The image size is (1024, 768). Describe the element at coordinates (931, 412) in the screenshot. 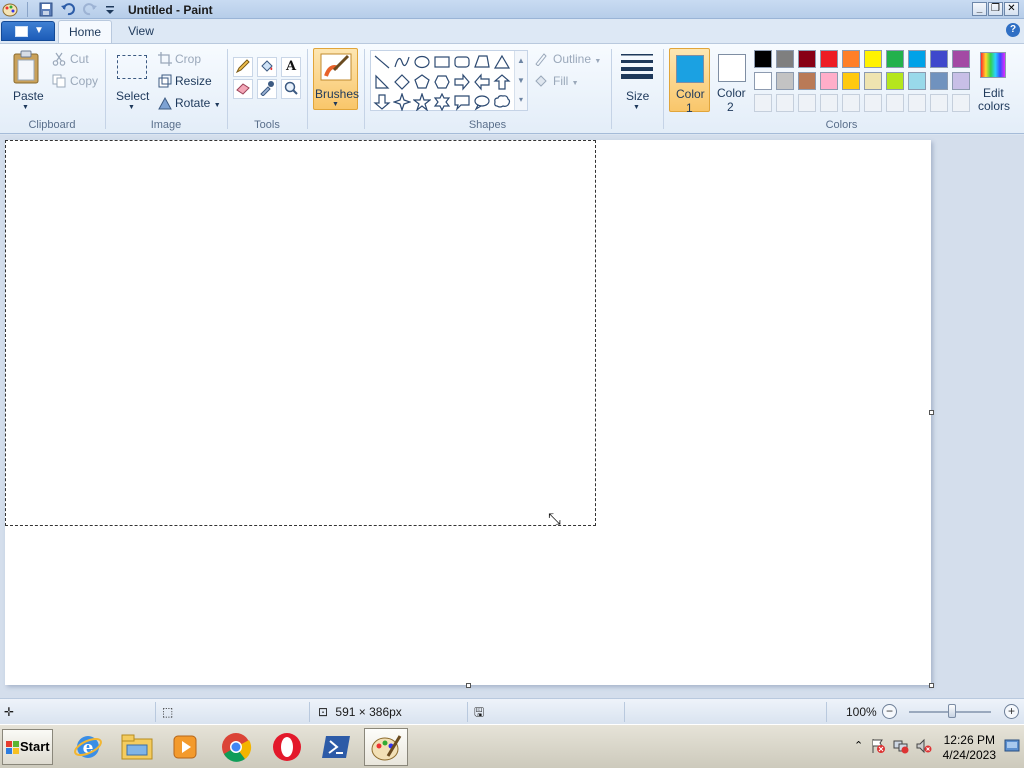

I see `canvas-resize-handle-right` at that location.